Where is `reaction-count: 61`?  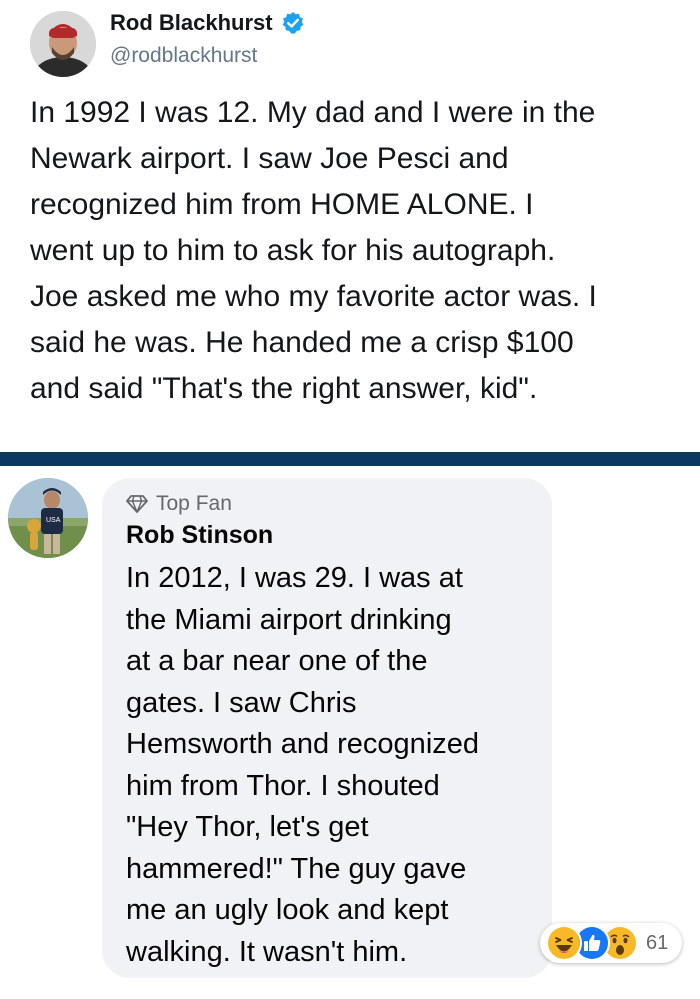
reaction-count: 61 is located at coordinates (657, 942).